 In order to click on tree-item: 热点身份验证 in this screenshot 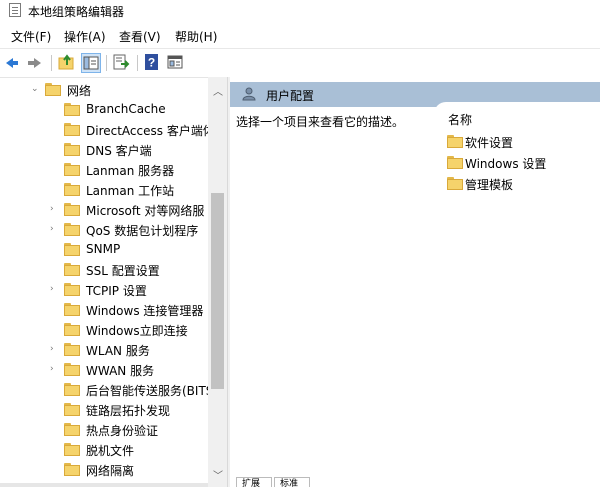, I will do `click(104, 430)`.